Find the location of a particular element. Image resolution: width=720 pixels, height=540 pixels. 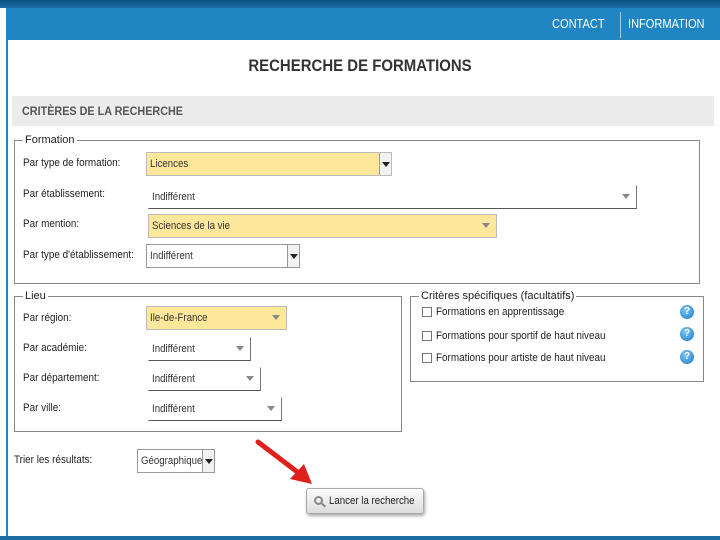

apprentissage-label: Formations en apprentissage is located at coordinates (500, 312).